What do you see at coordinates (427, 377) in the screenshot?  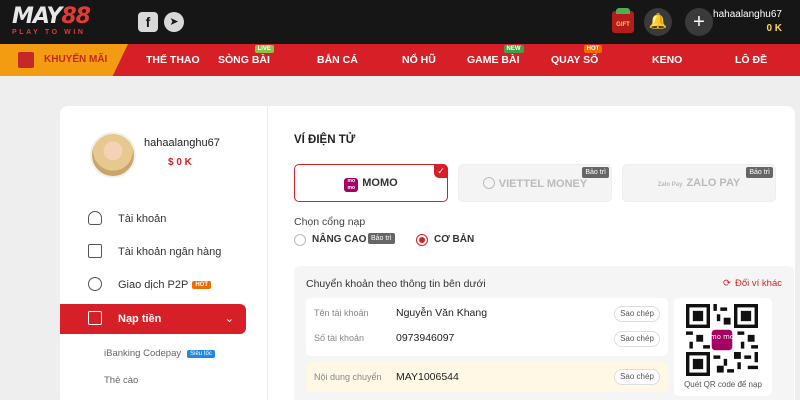 I see `memo-value: MAY1006544` at bounding box center [427, 377].